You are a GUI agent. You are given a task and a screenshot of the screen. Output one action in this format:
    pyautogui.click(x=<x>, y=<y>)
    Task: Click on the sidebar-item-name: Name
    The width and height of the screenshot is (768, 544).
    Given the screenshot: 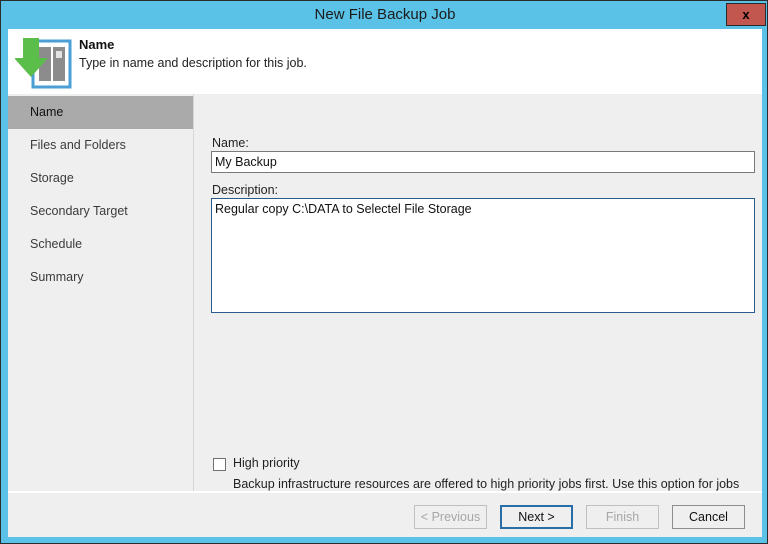 What is the action you would take?
    pyautogui.click(x=100, y=112)
    